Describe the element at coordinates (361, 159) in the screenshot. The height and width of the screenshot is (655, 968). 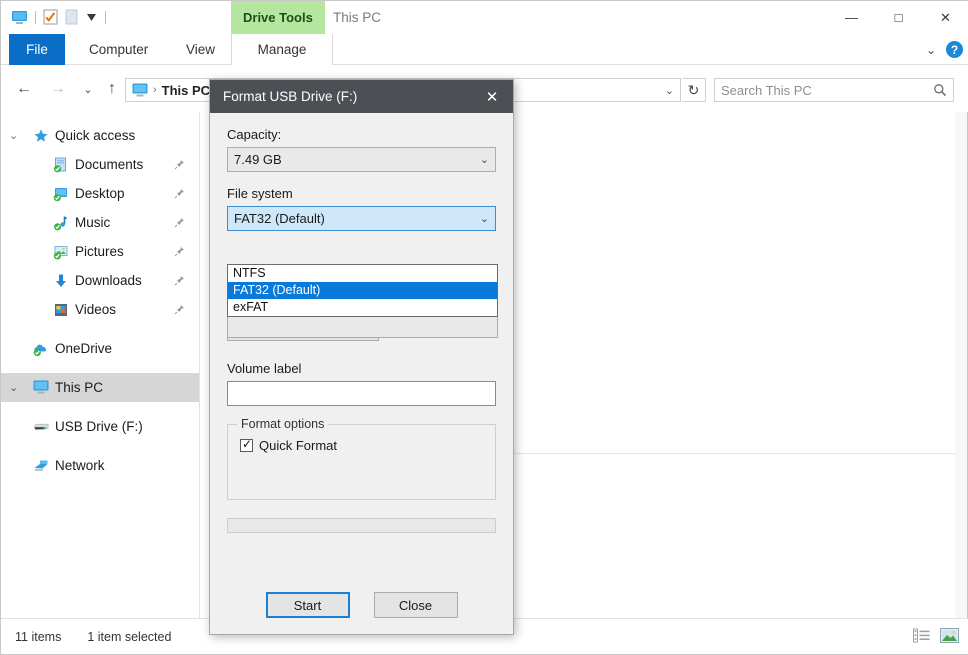
I see `capacity-select: 7.49 GB ⌄` at that location.